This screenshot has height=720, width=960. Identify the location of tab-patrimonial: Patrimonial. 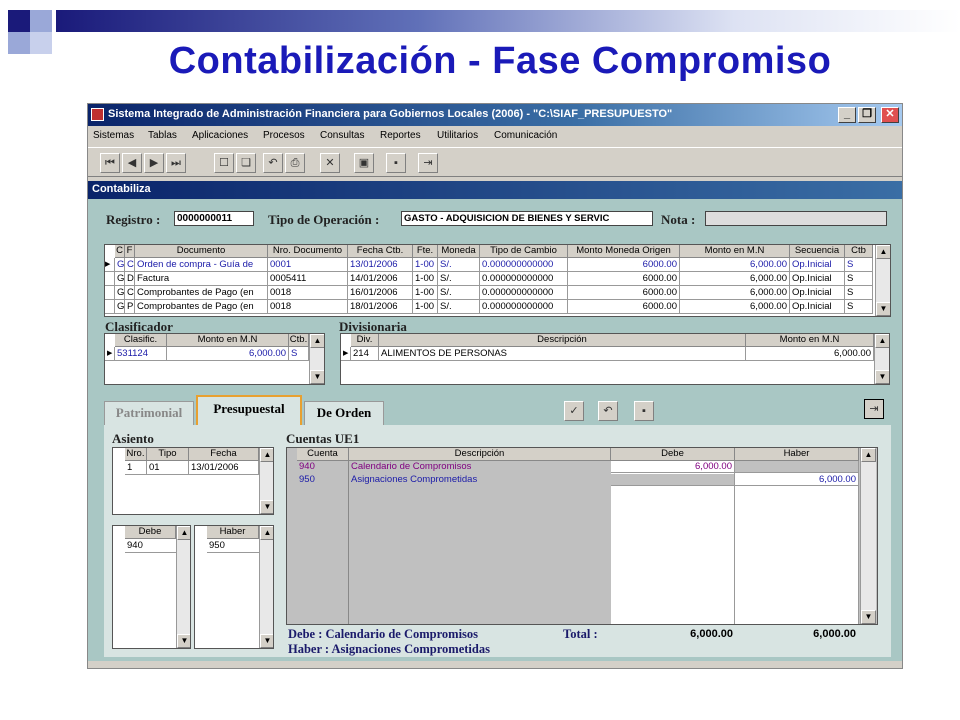
(149, 413).